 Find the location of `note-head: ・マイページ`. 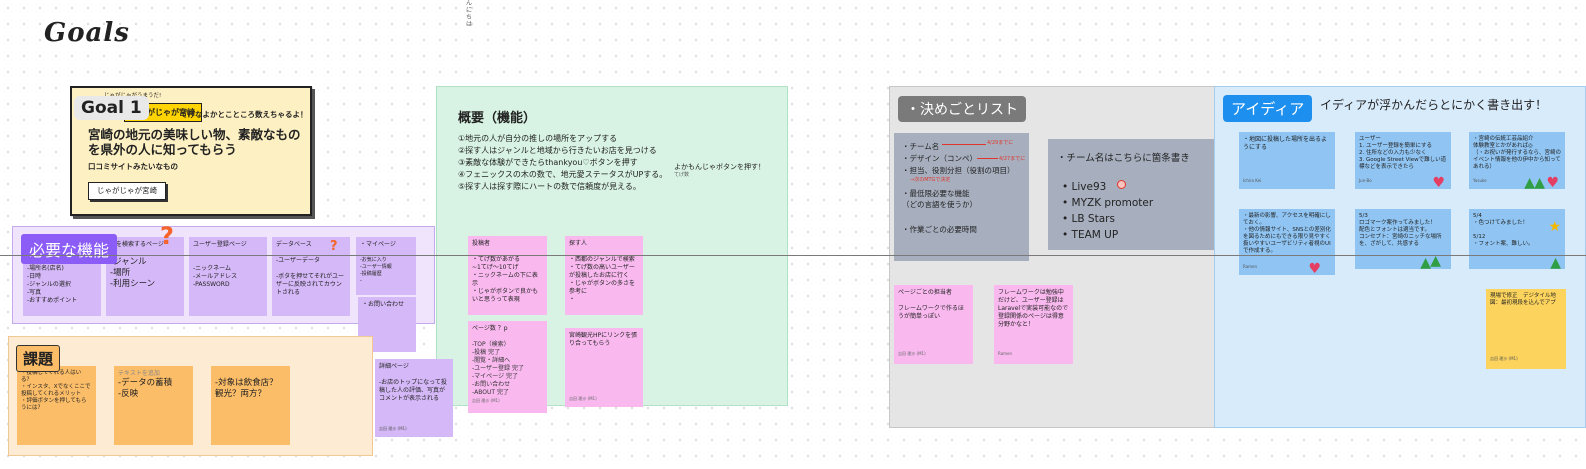

note-head: ・マイページ is located at coordinates (378, 244).